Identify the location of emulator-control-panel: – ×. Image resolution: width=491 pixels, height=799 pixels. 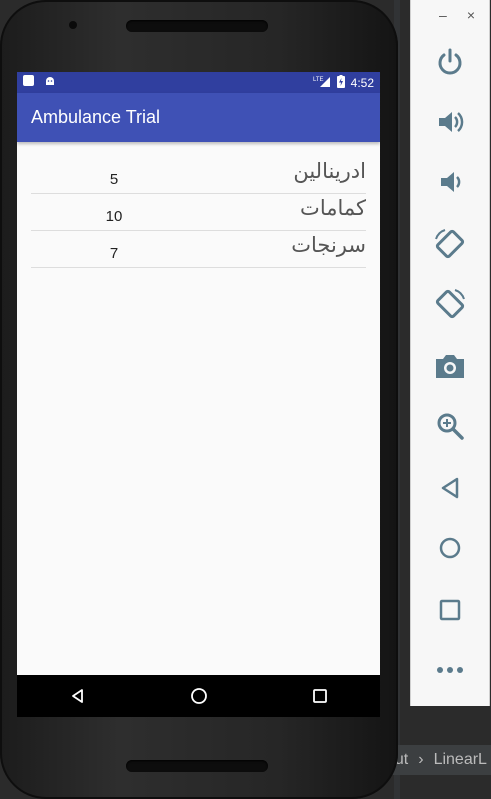
(449, 353).